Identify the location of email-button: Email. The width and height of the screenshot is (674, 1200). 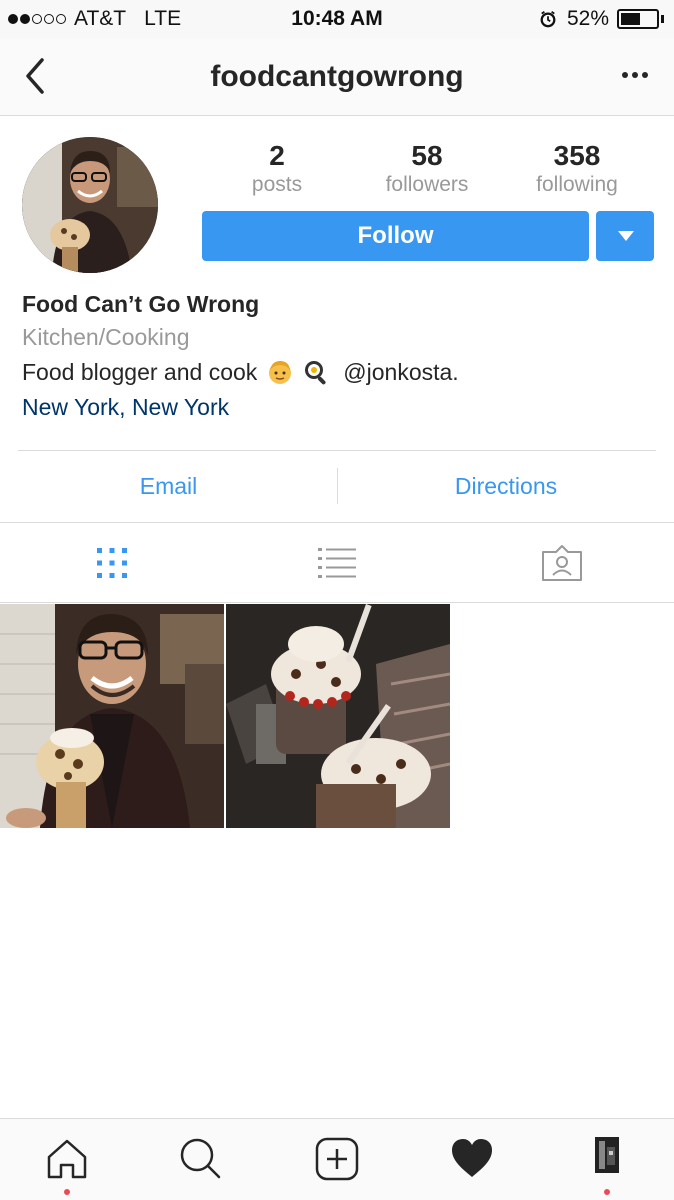
(168, 486).